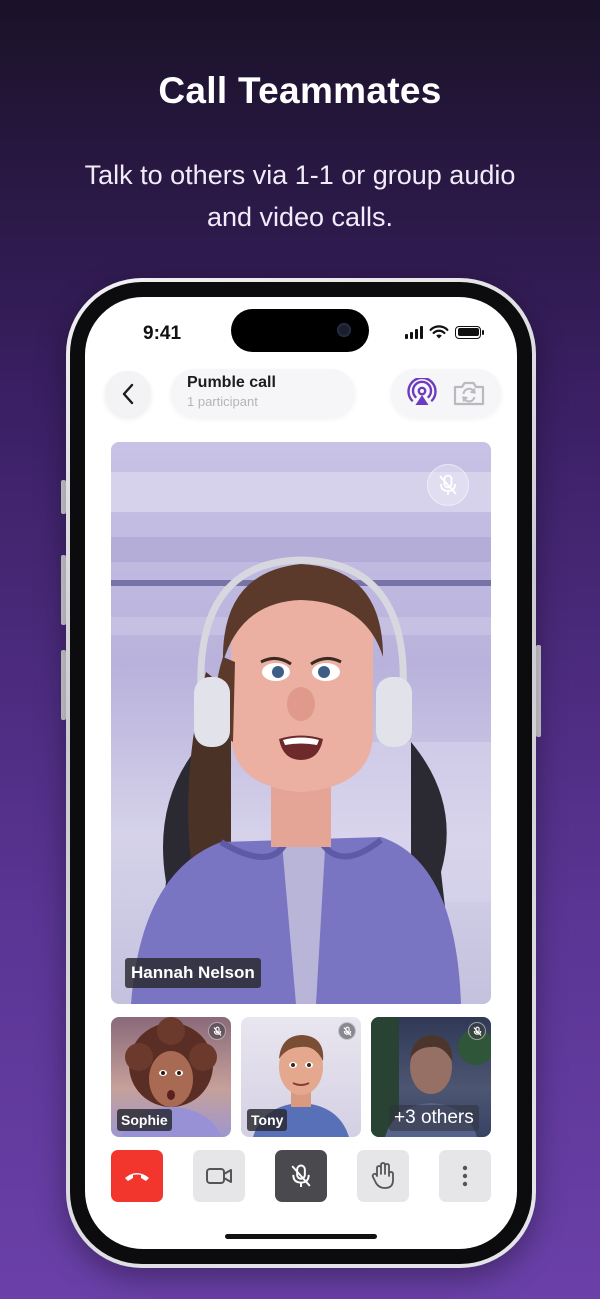 The width and height of the screenshot is (600, 1299). Describe the element at coordinates (469, 393) in the screenshot. I see `switch-camera-icon` at that location.